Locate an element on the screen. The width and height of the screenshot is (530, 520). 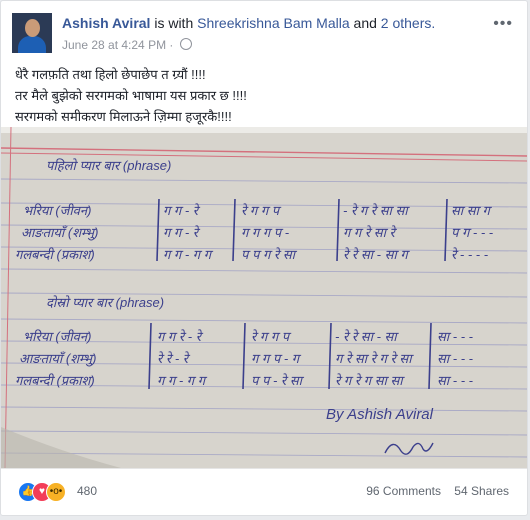
row-cell: रे - - - - is located at coordinates (470, 254).